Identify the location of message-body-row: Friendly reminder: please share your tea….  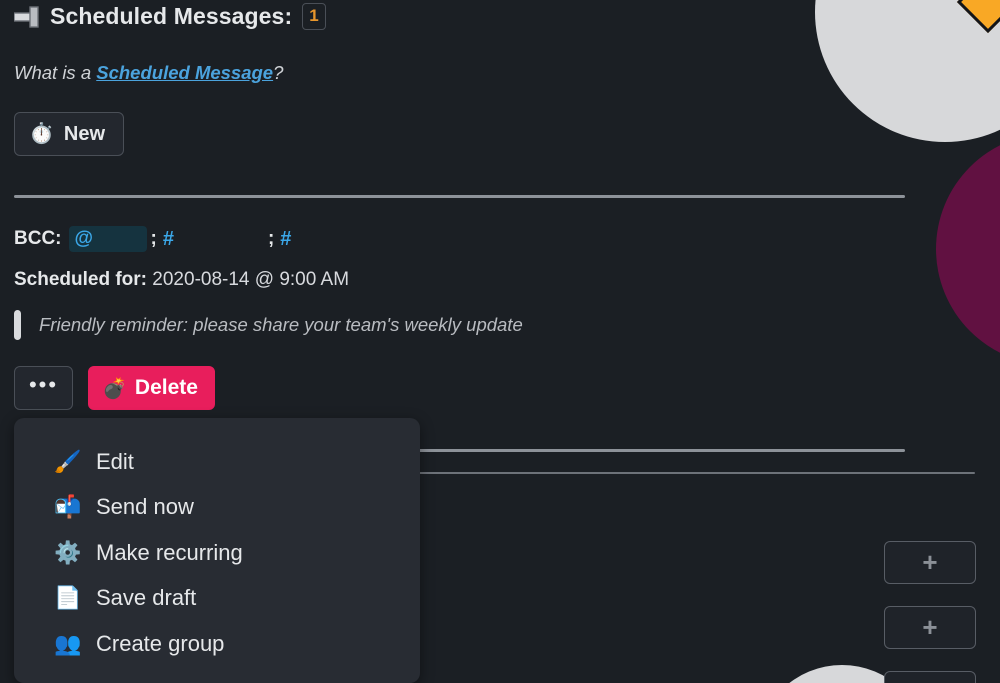
(268, 325).